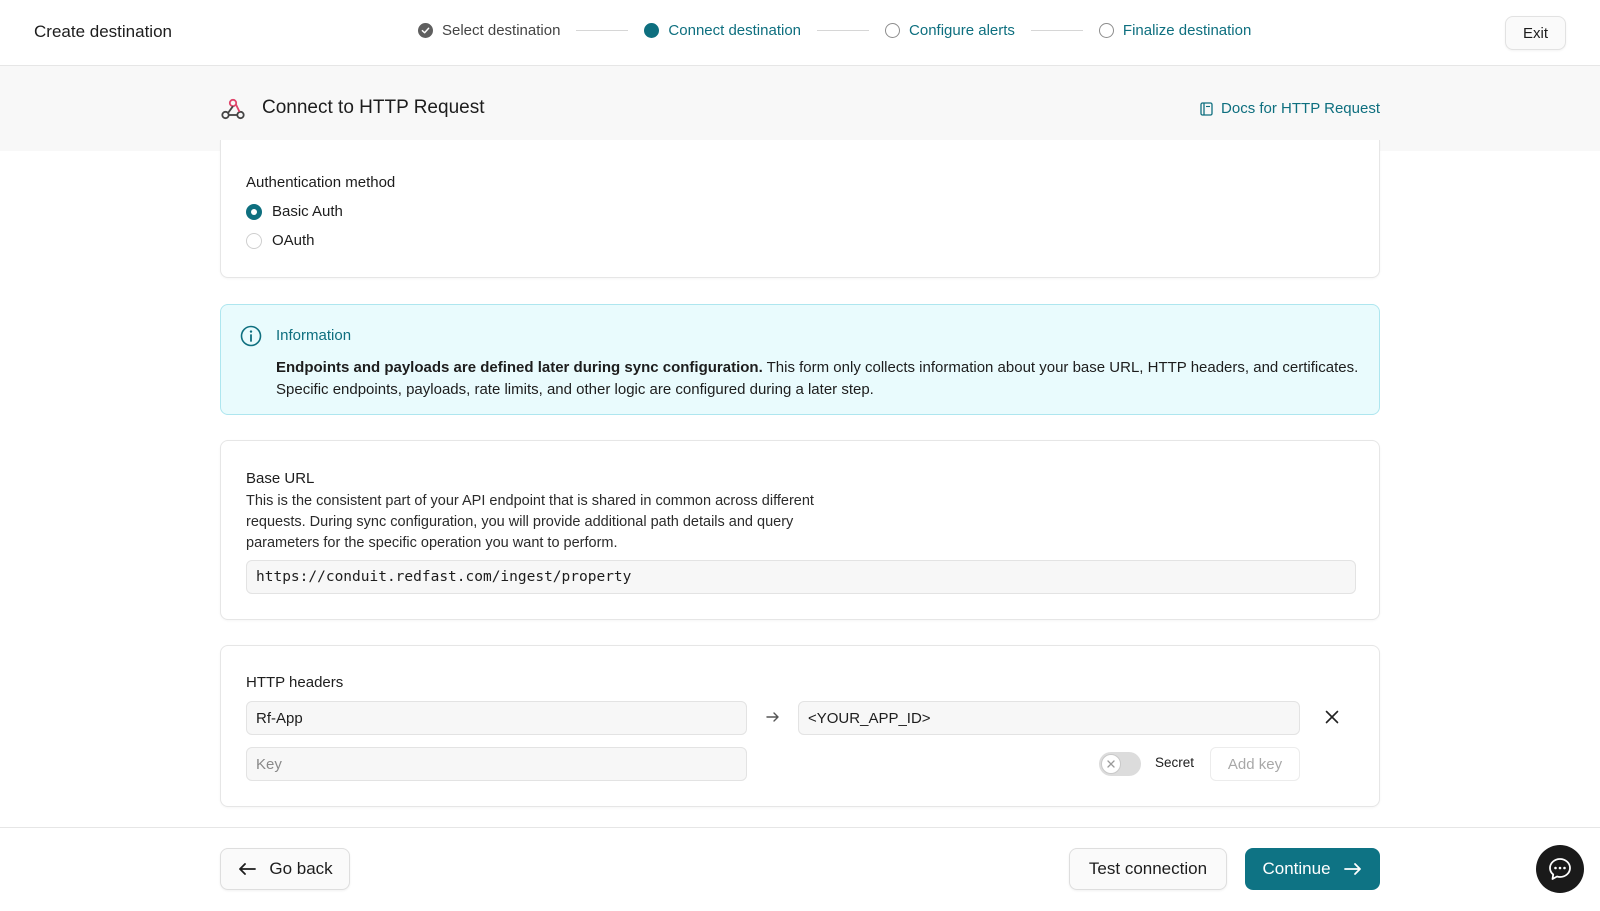 Image resolution: width=1600 pixels, height=911 pixels. I want to click on header-value-input: <YOUR_APP_ID>, so click(1049, 718).